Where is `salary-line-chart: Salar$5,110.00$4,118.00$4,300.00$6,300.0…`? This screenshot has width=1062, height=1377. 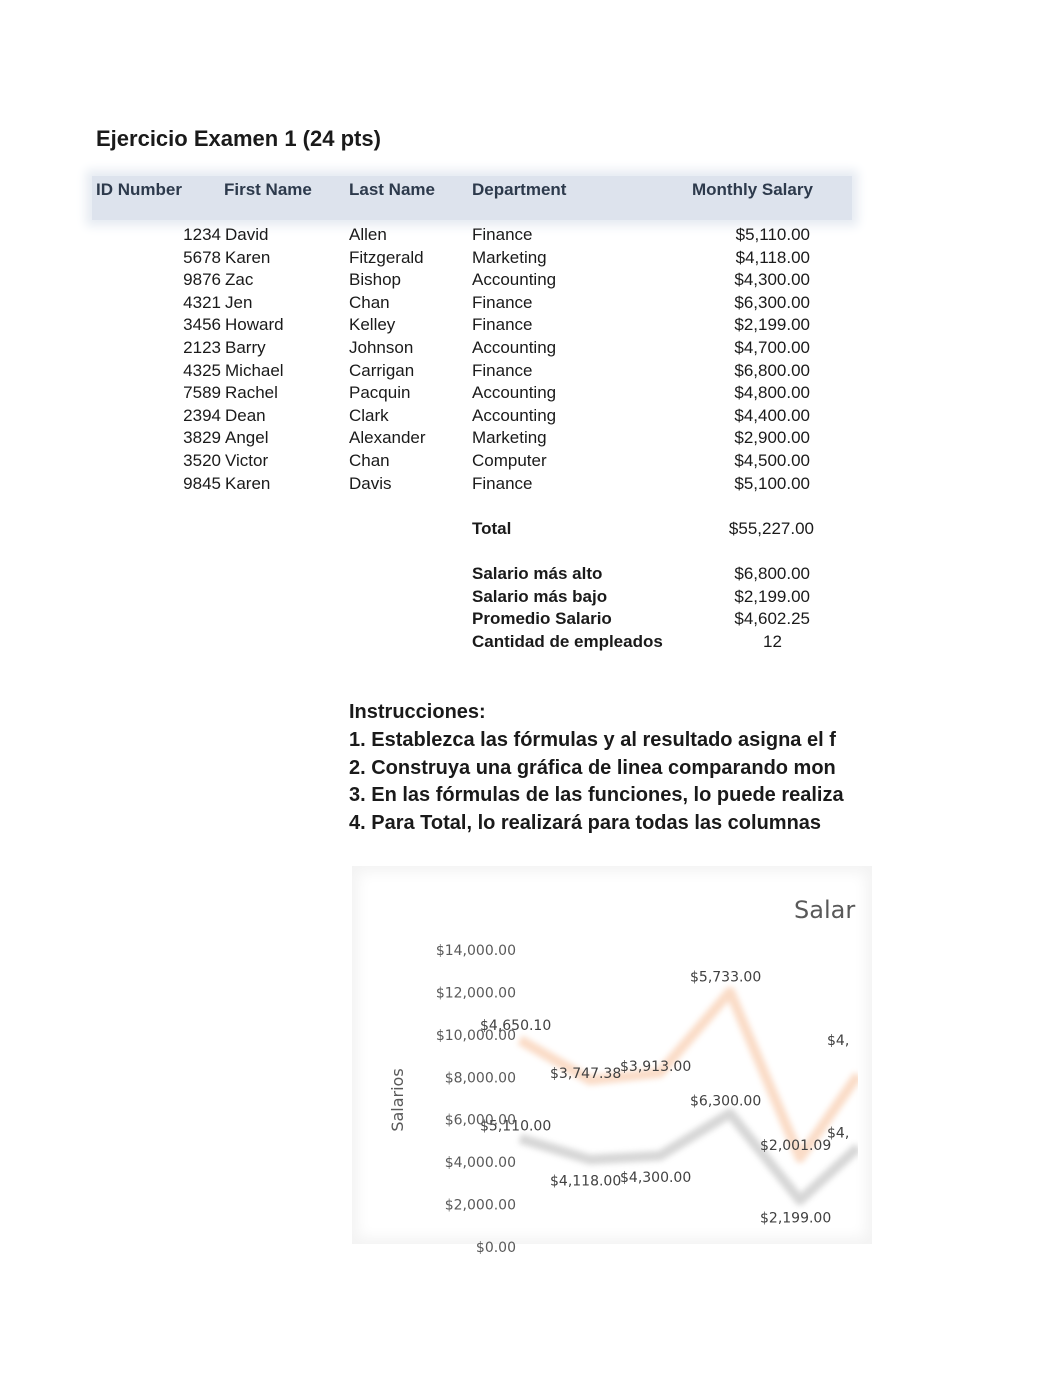 salary-line-chart: Salar$5,110.00$4,118.00$4,300.00$6,300.0… is located at coordinates (623, 1076).